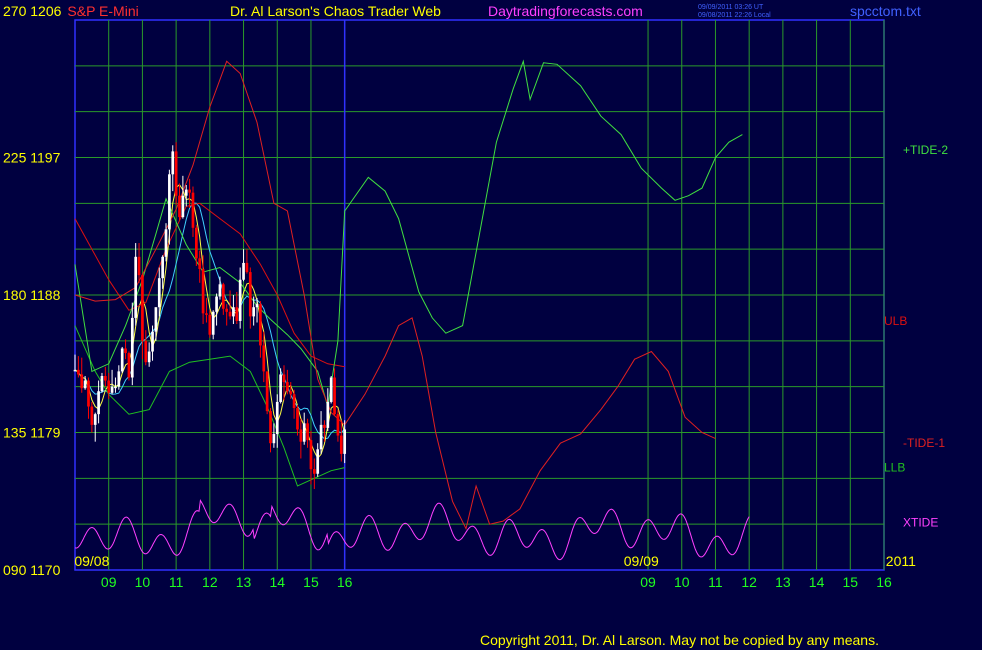 Image resolution: width=982 pixels, height=650 pixels. I want to click on label-tide1: -TIDE-1, so click(924, 443).